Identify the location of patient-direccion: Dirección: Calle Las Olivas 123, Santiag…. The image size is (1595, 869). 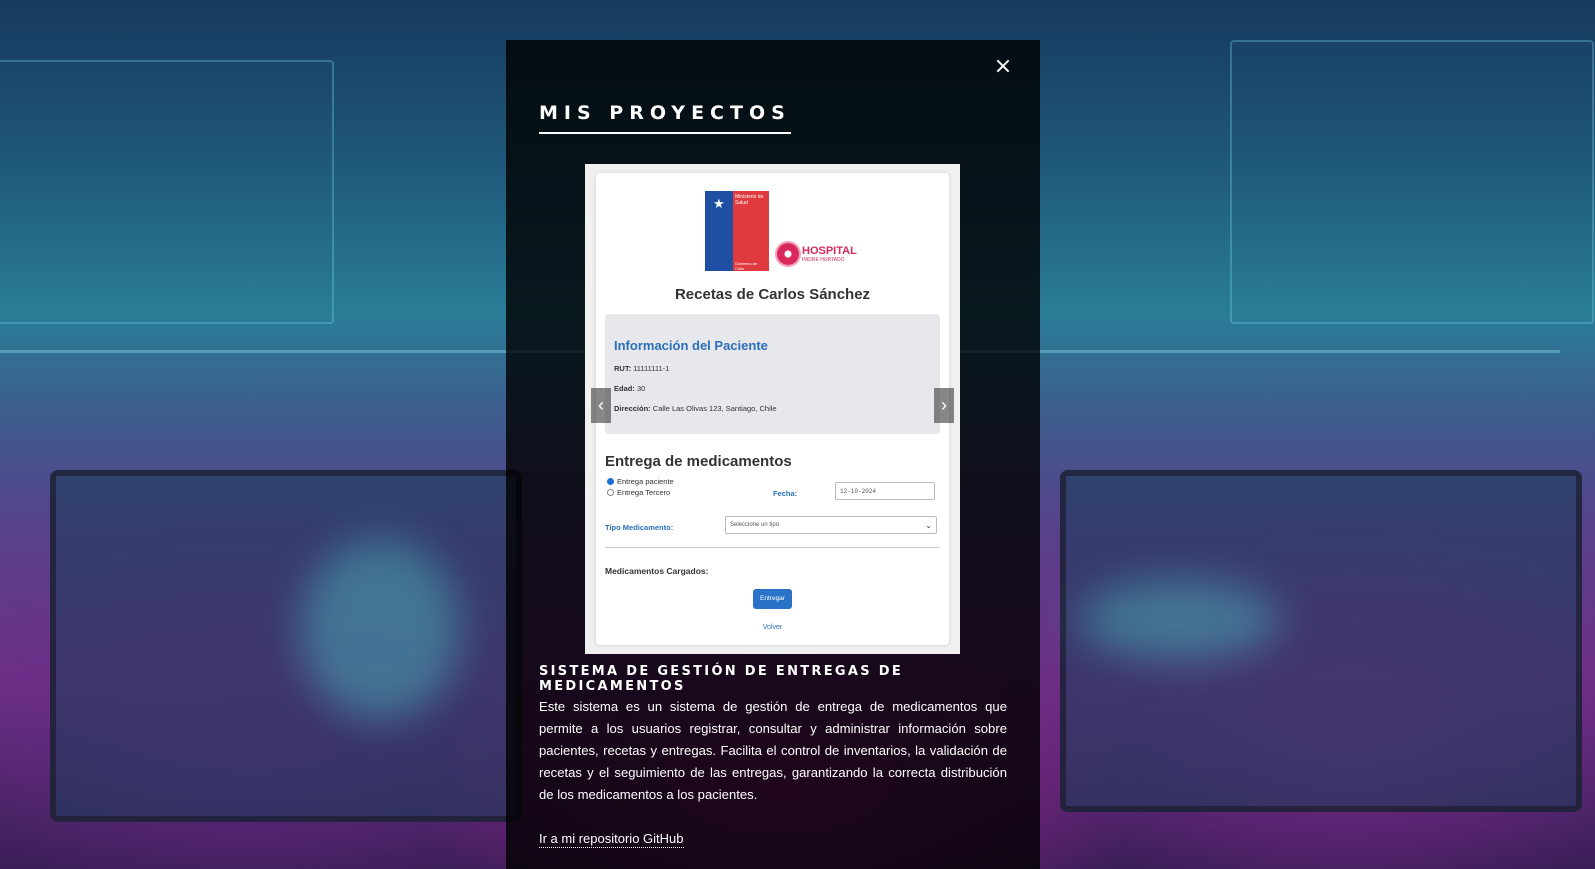
(695, 408).